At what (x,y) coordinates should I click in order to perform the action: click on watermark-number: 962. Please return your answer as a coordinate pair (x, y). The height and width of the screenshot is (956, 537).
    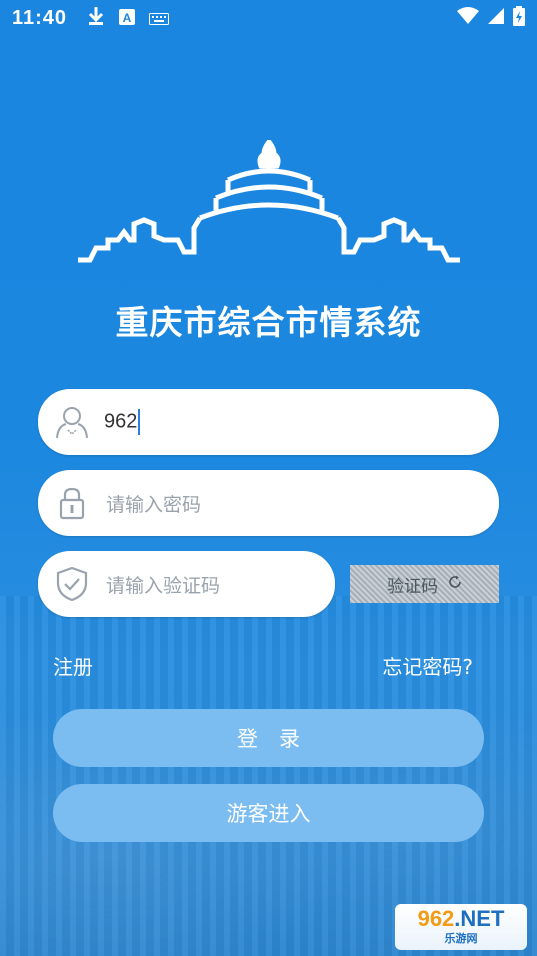
    Looking at the image, I should click on (436, 918).